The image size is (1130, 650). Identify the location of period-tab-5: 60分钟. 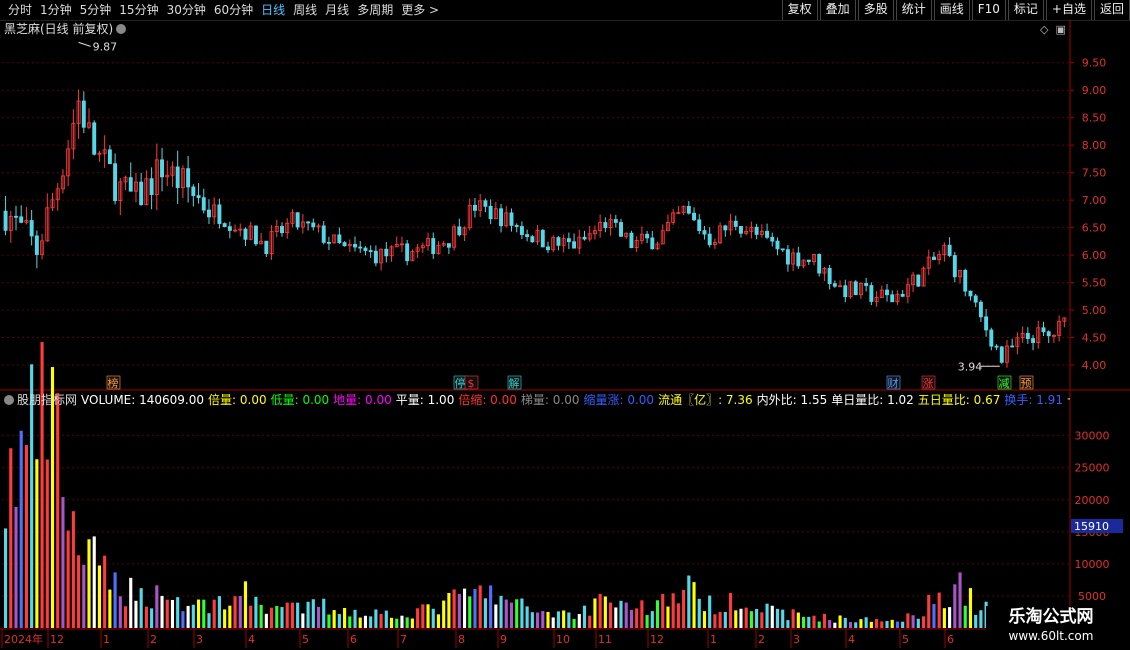
(233, 10).